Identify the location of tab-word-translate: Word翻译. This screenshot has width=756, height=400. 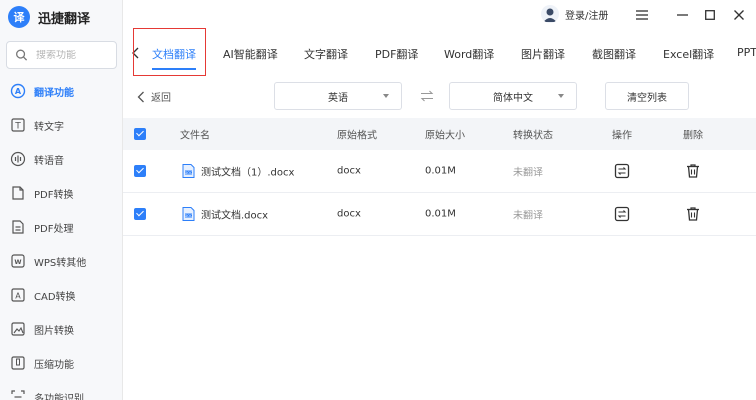
(469, 54).